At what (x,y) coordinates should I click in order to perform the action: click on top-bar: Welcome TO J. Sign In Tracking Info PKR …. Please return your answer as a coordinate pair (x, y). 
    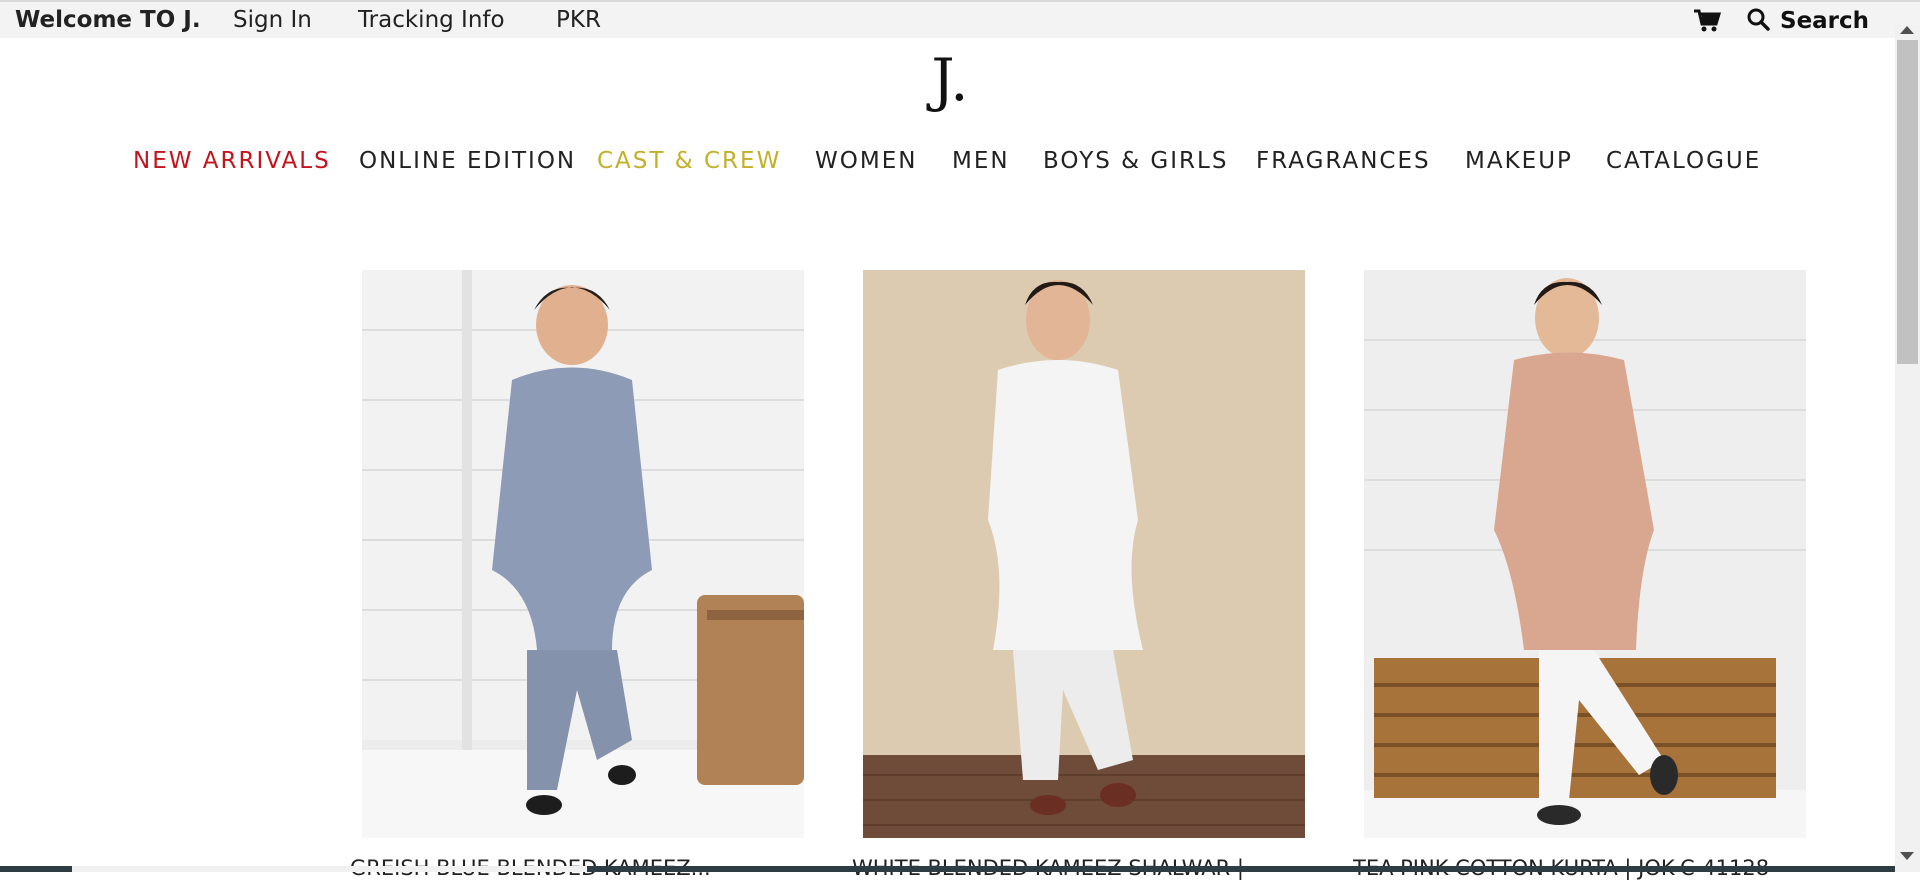
    Looking at the image, I should click on (960, 19).